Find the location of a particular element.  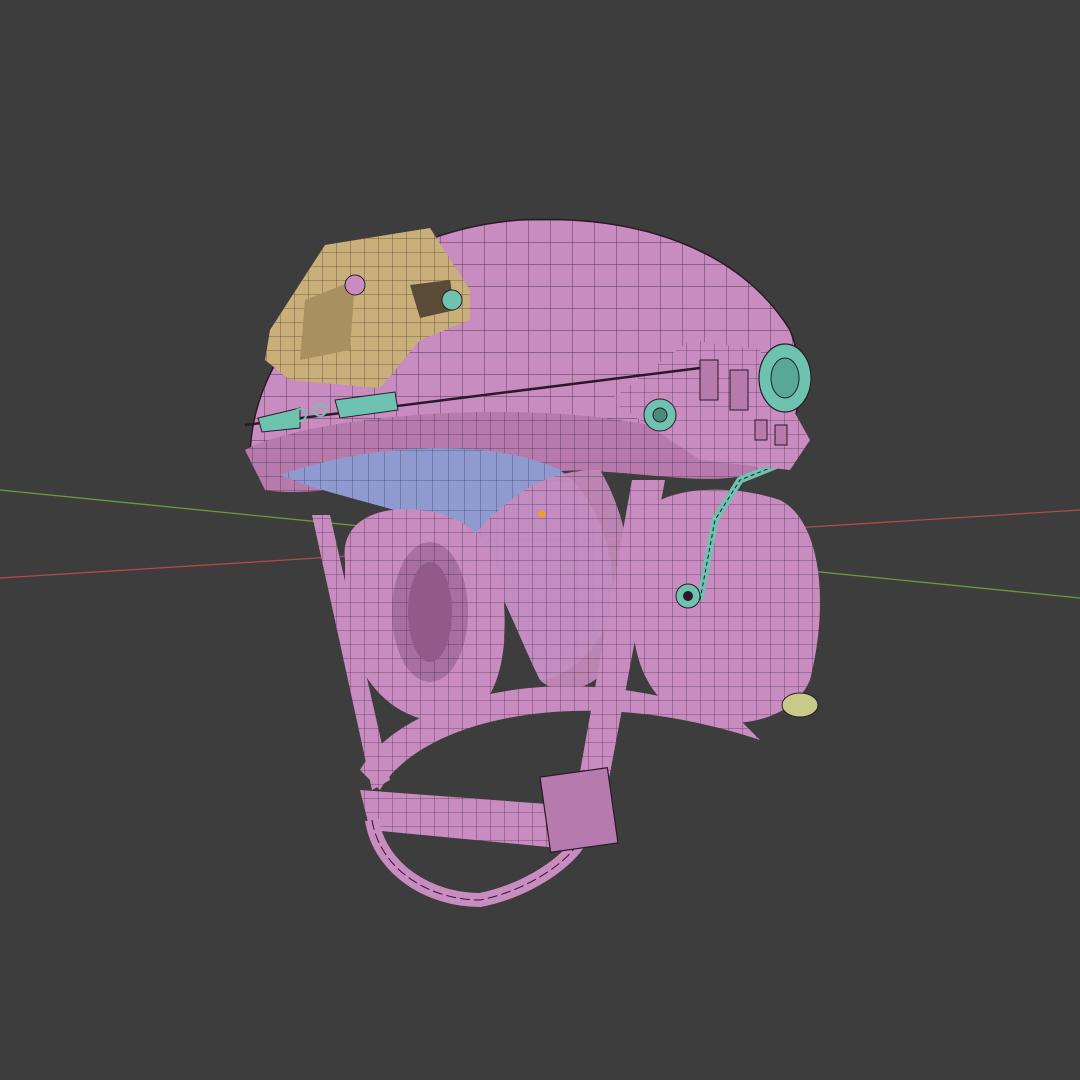

object-origin is located at coordinates (542, 514).